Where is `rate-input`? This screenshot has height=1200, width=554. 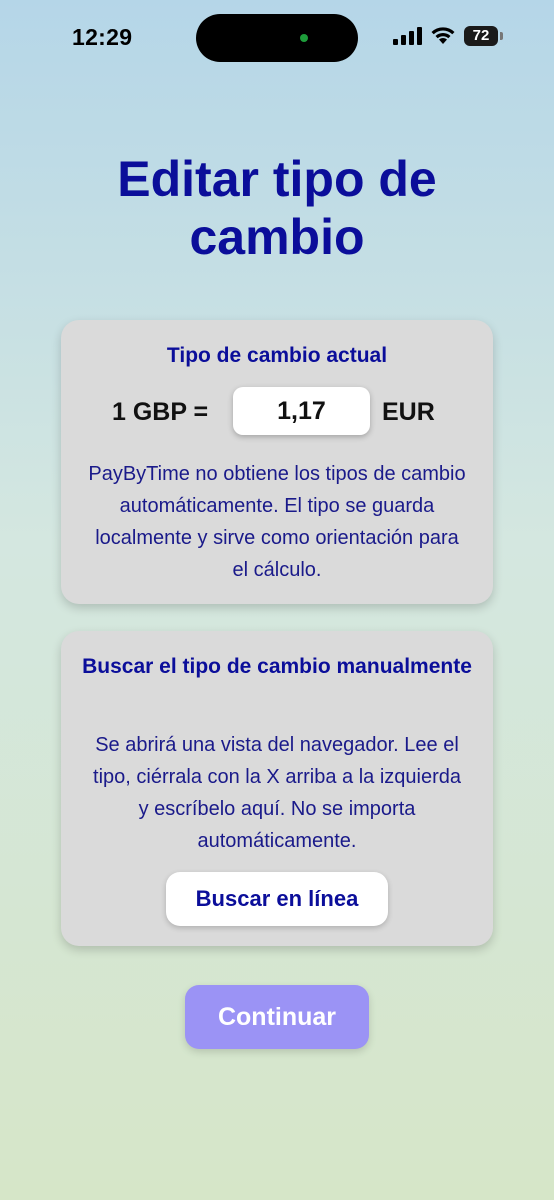 rate-input is located at coordinates (301, 411).